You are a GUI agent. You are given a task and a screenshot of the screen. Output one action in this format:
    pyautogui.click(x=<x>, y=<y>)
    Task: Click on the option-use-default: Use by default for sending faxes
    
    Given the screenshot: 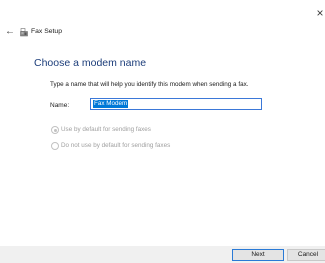 What is the action you would take?
    pyautogui.click(x=101, y=130)
    